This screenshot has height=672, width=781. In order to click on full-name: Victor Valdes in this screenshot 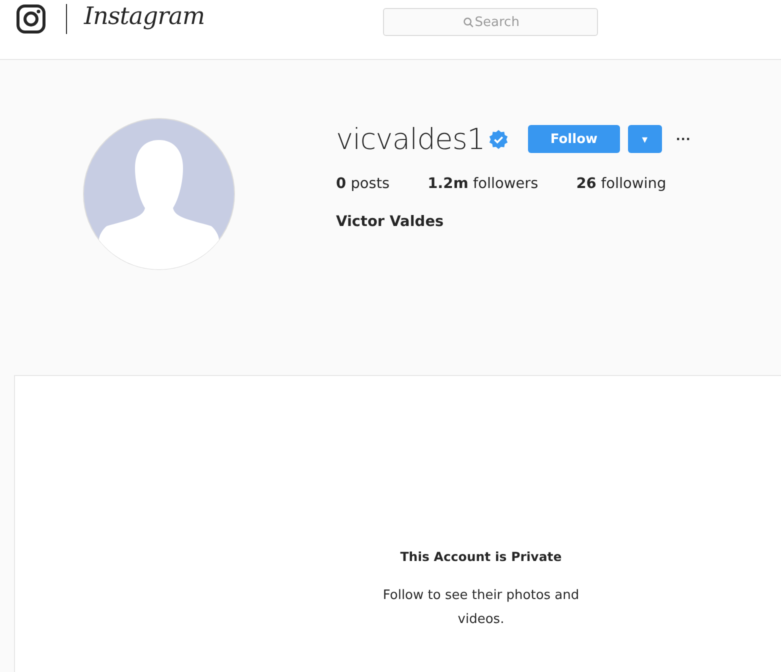, I will do `click(390, 222)`.